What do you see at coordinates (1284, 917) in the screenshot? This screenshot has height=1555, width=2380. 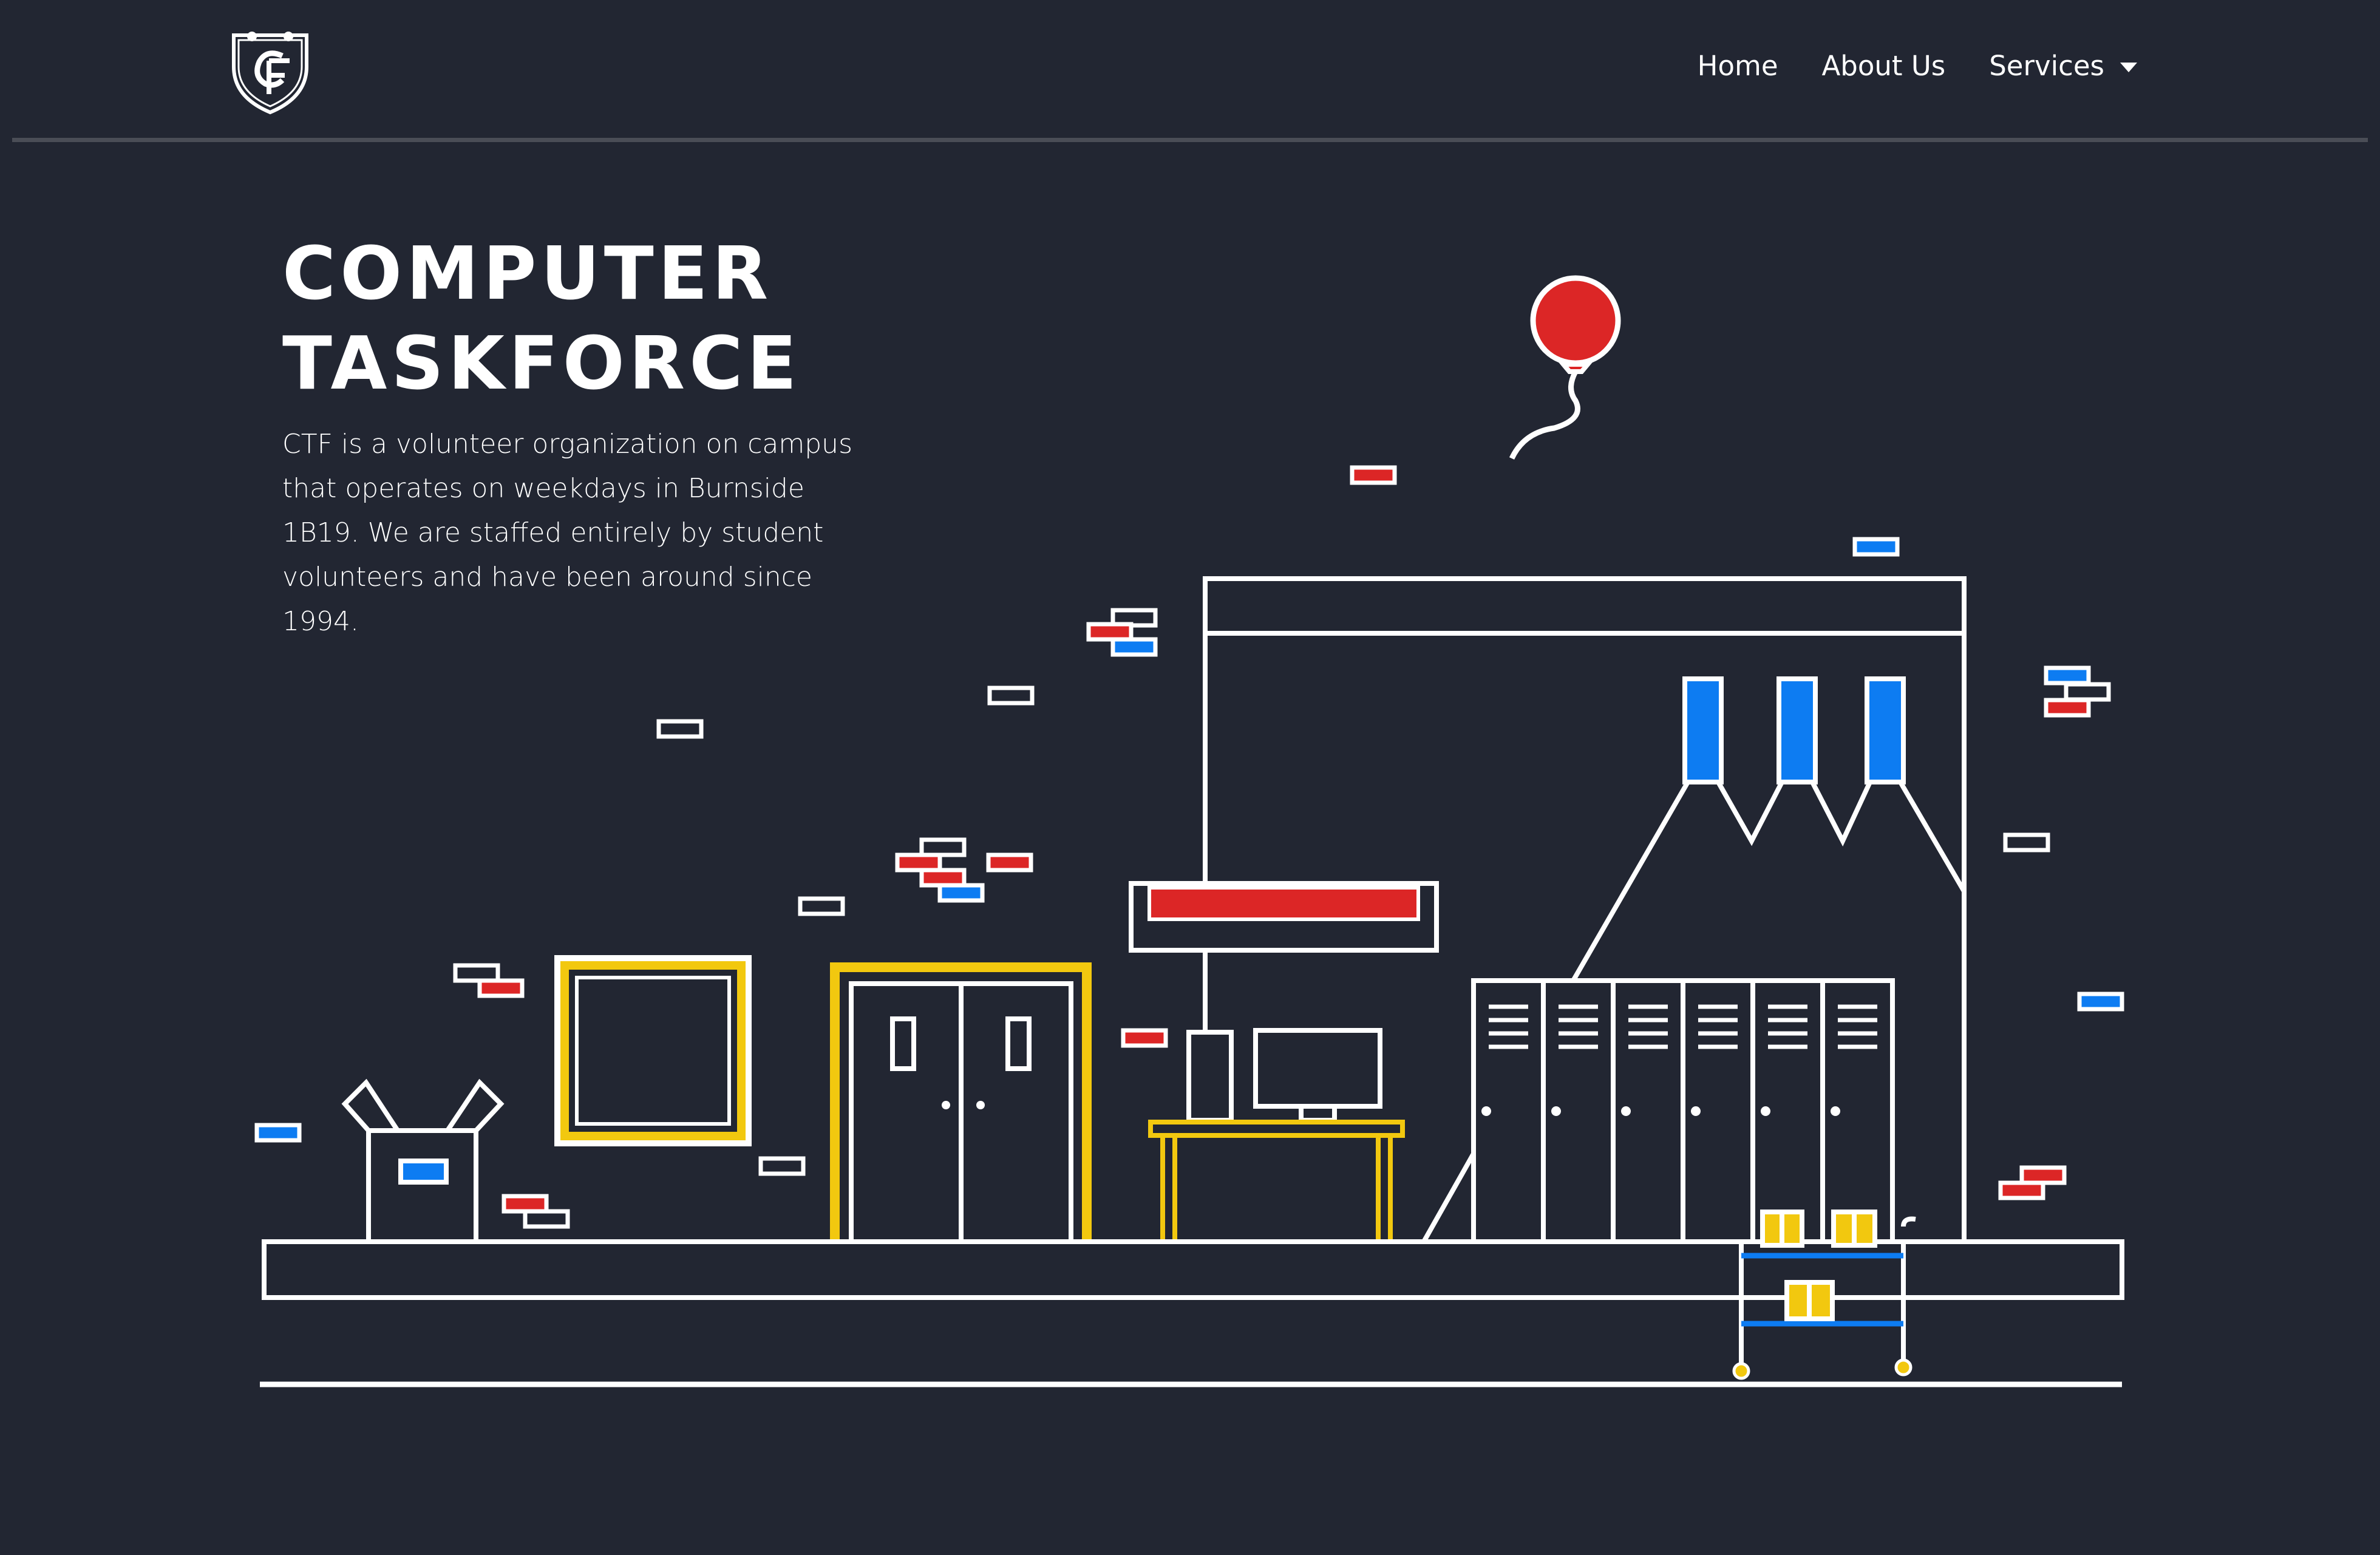 I see `sign-illustration` at bounding box center [1284, 917].